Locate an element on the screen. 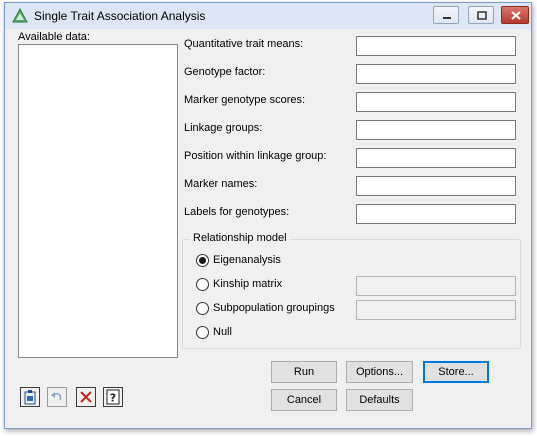  close-icon is located at coordinates (516, 15).